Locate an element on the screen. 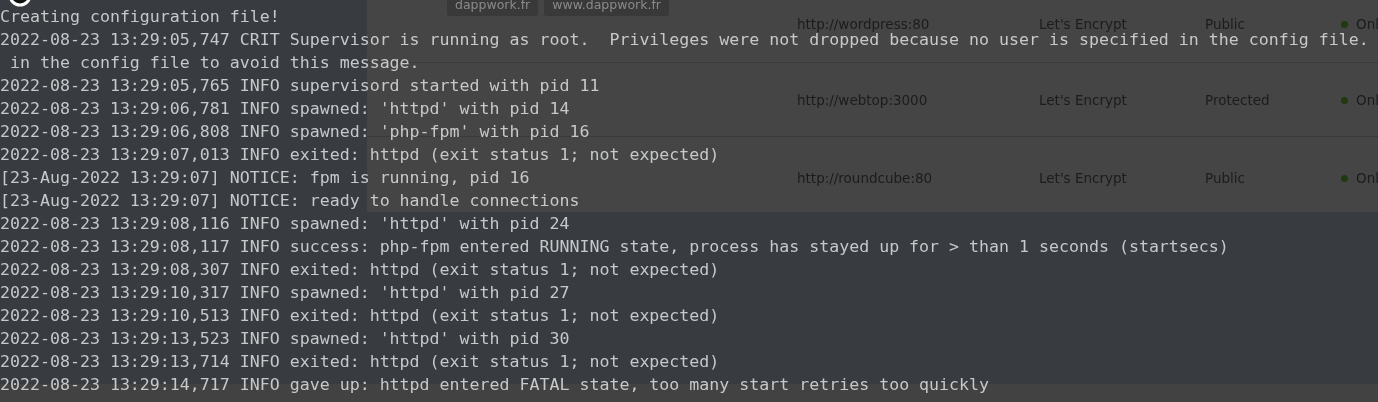  terminal-line: 2022-08-23 13:29:05,747 CRIT Supervisor is running as root. Privileges were not dropped because no user is specified in the config file. is located at coordinates (684, 40).